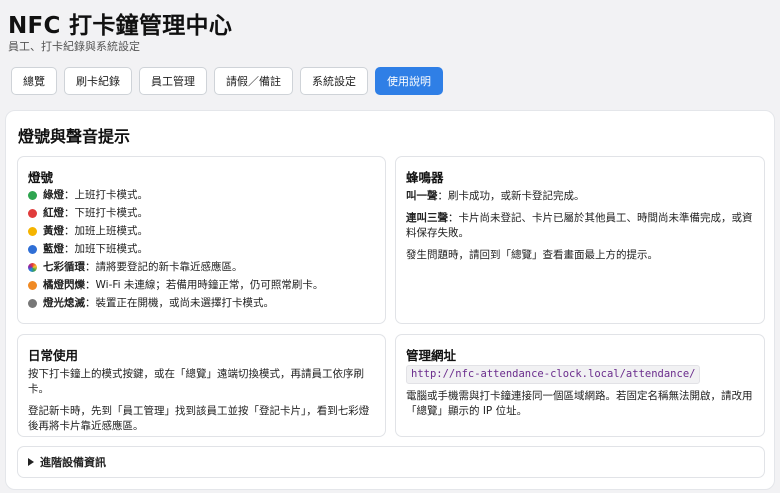  What do you see at coordinates (391, 462) in the screenshot?
I see `advanced-device-info-toggle: 進階設備資訊` at bounding box center [391, 462].